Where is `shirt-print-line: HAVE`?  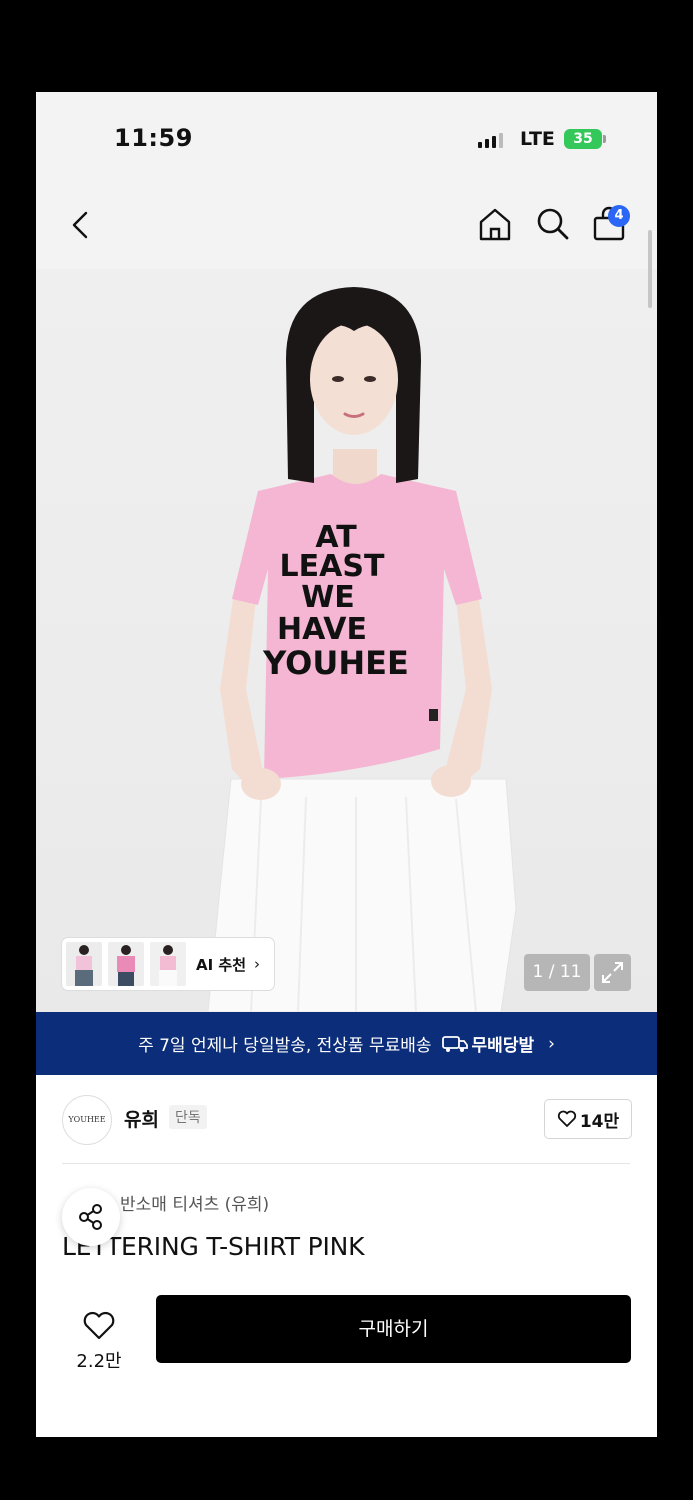 shirt-print-line: HAVE is located at coordinates (322, 629).